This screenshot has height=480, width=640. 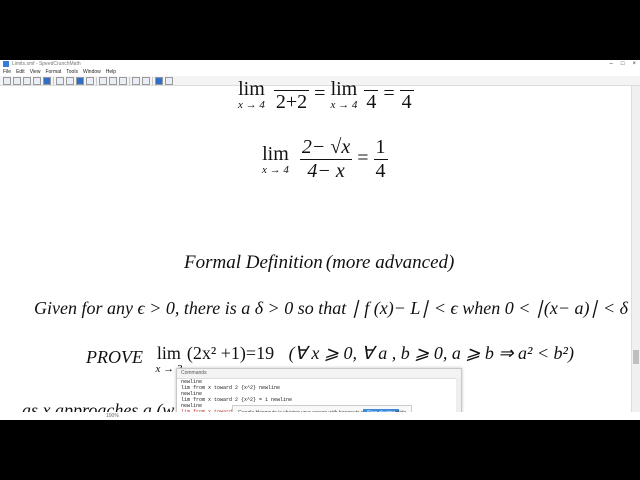 I want to click on vertical-scrollbar, so click(x=635, y=253).